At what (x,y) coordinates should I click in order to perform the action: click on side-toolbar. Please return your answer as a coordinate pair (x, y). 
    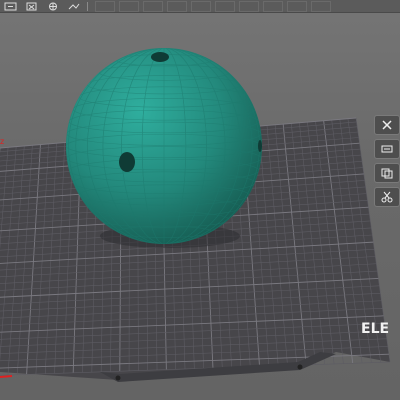
    Looking at the image, I should click on (387, 161).